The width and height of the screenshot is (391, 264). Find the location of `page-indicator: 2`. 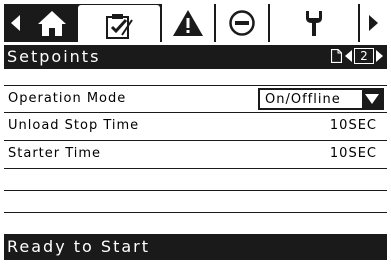

page-indicator: 2 is located at coordinates (359, 57).